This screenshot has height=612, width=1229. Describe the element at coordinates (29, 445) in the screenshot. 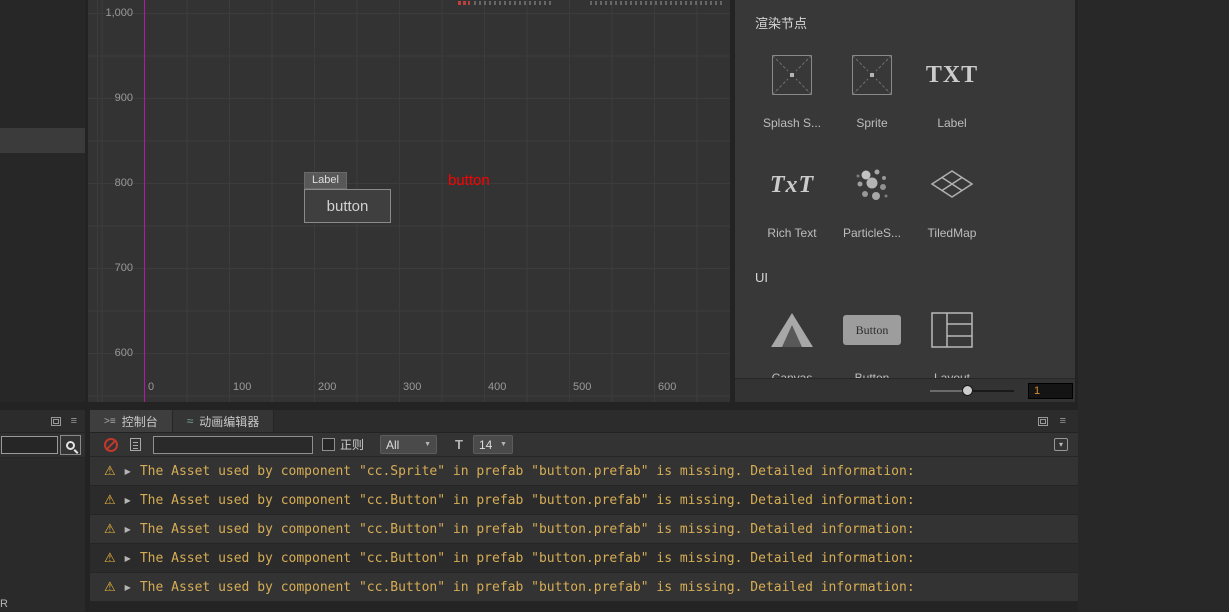

I see `search-input` at that location.